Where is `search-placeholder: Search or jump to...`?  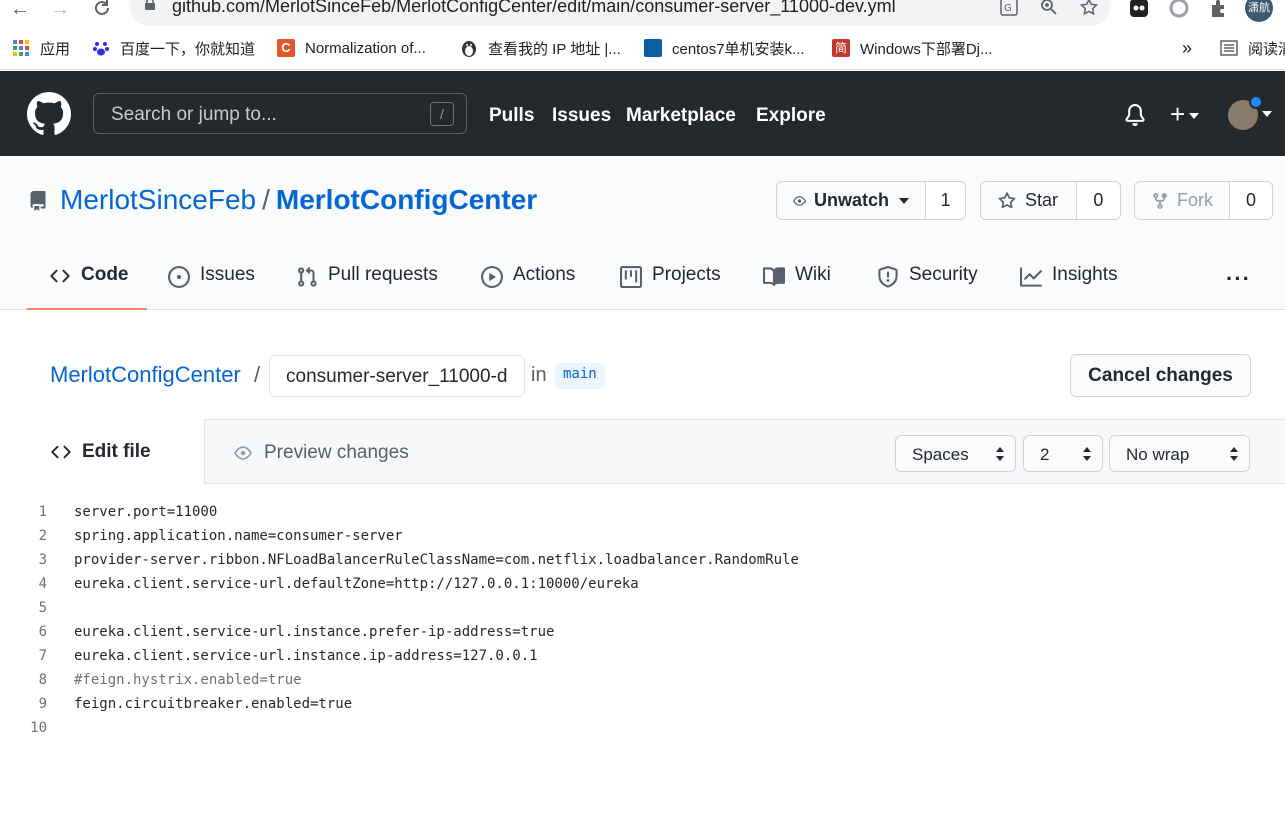 search-placeholder: Search or jump to... is located at coordinates (194, 114).